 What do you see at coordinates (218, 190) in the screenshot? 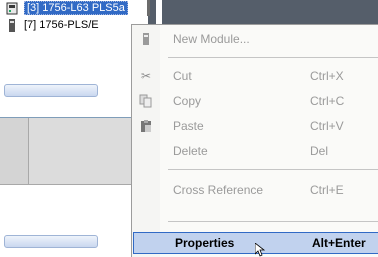
I see `menu-item-label: Cross Reference` at bounding box center [218, 190].